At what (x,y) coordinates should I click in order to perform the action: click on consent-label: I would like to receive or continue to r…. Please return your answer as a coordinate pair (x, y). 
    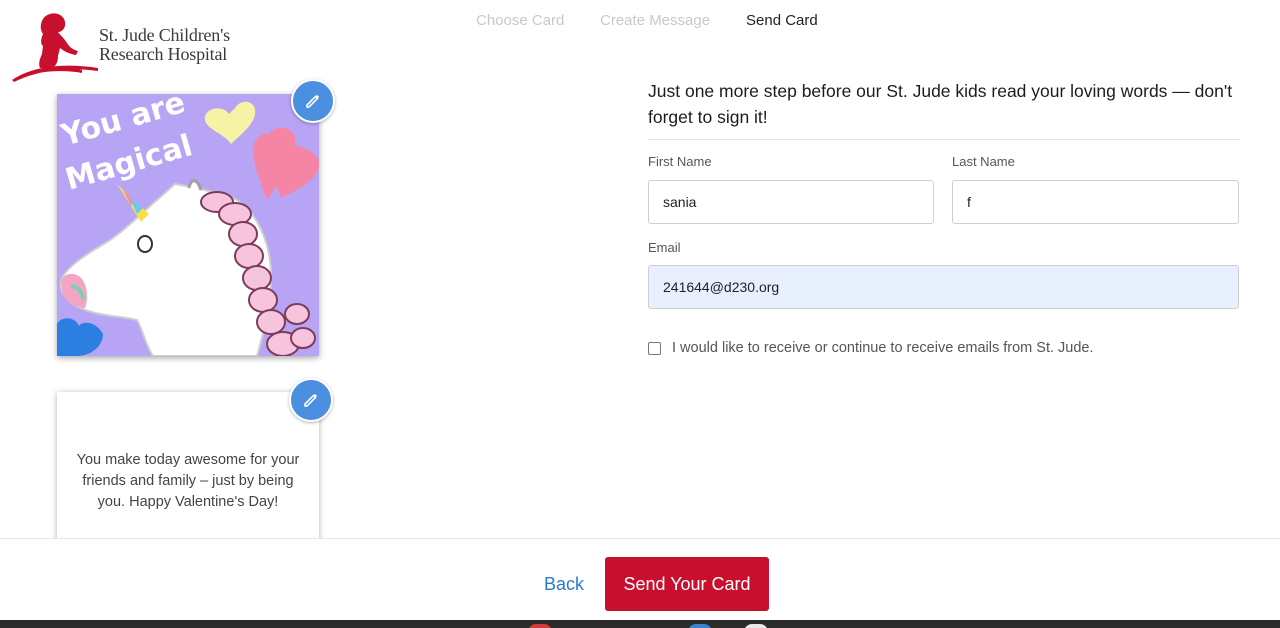
    Looking at the image, I should click on (883, 348).